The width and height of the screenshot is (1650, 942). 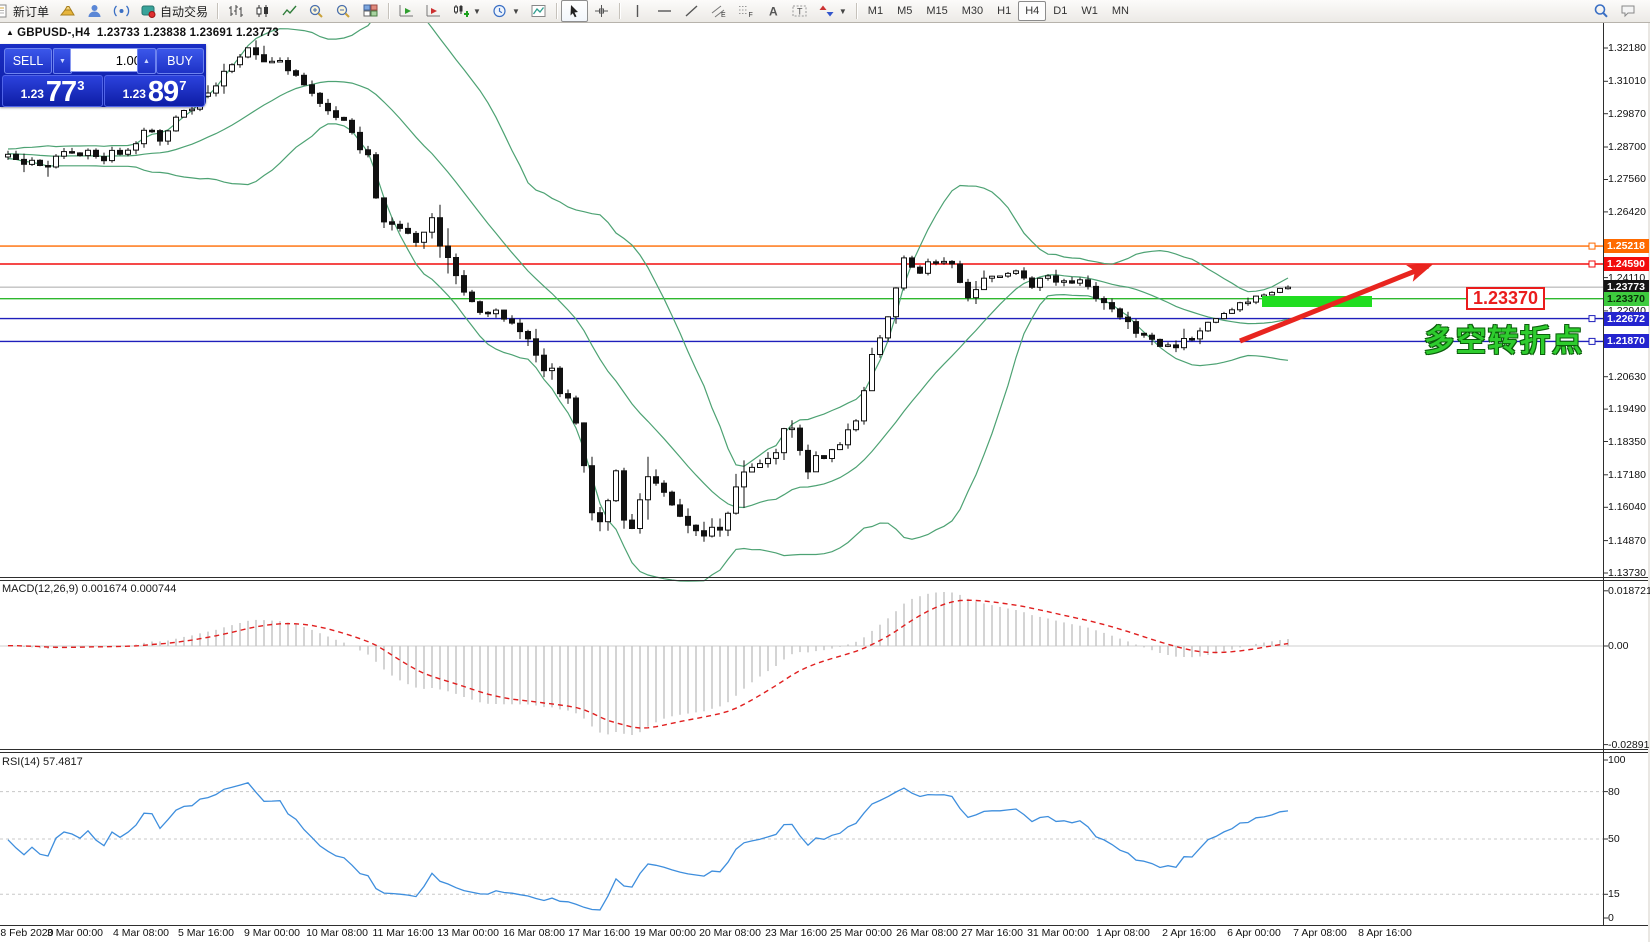 What do you see at coordinates (750, 15) in the screenshot?
I see `svg-text: F` at bounding box center [750, 15].